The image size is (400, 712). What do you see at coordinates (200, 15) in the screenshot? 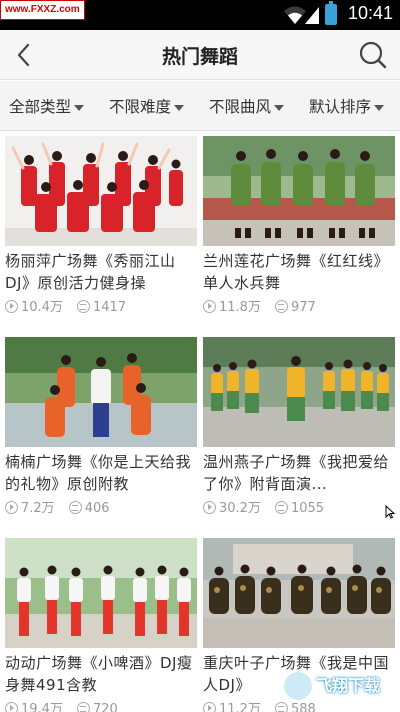
I see `status-bar: www.FXXZ.com 10:41` at bounding box center [200, 15].